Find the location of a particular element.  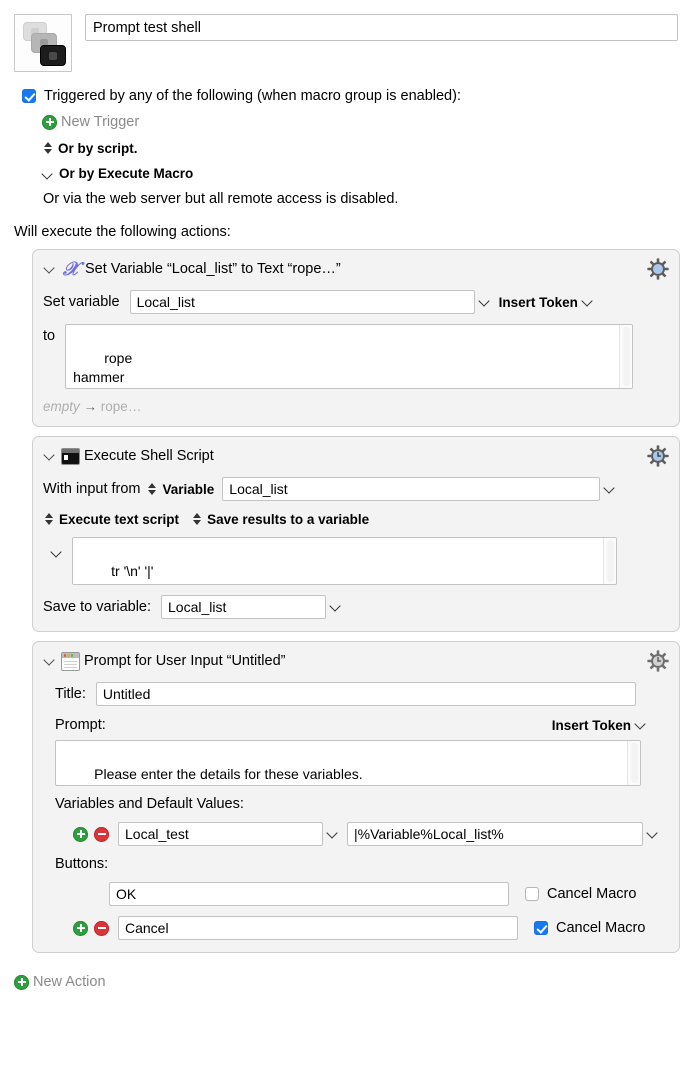

set-variable-text-input: rope hammer screwdriver is located at coordinates (349, 356).